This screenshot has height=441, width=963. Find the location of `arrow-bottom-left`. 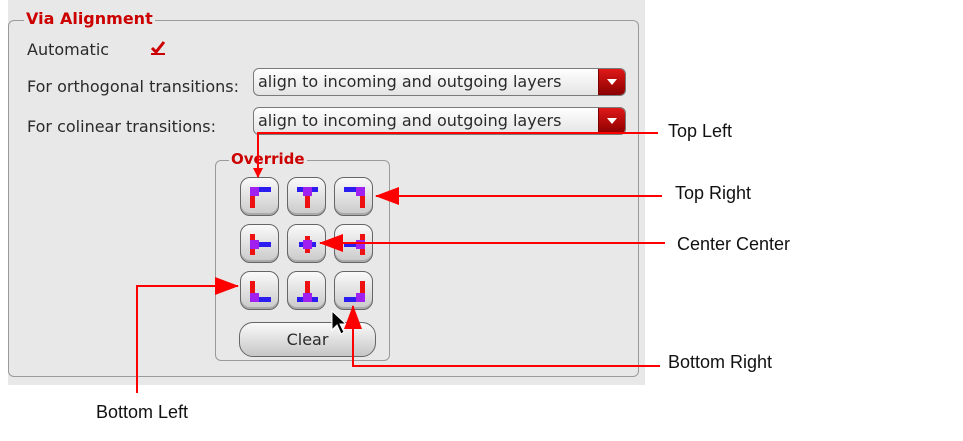

arrow-bottom-left is located at coordinates (187, 335).